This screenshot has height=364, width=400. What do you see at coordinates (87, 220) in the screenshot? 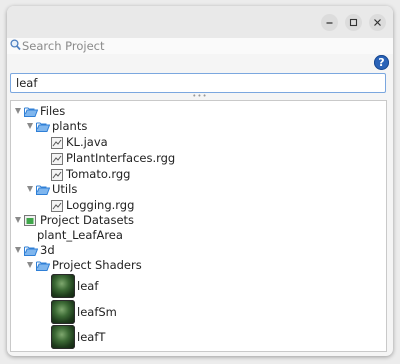
I see `tree-node-label: Project Datasets` at bounding box center [87, 220].